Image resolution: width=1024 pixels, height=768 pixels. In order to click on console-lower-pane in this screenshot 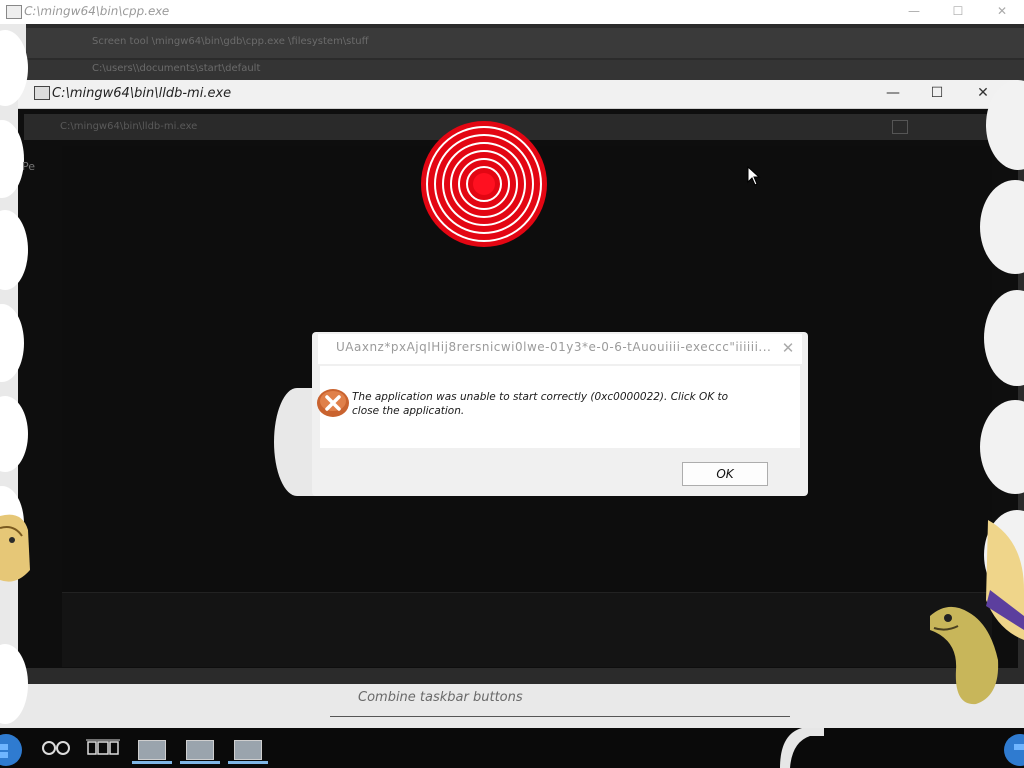, I will do `click(527, 629)`.